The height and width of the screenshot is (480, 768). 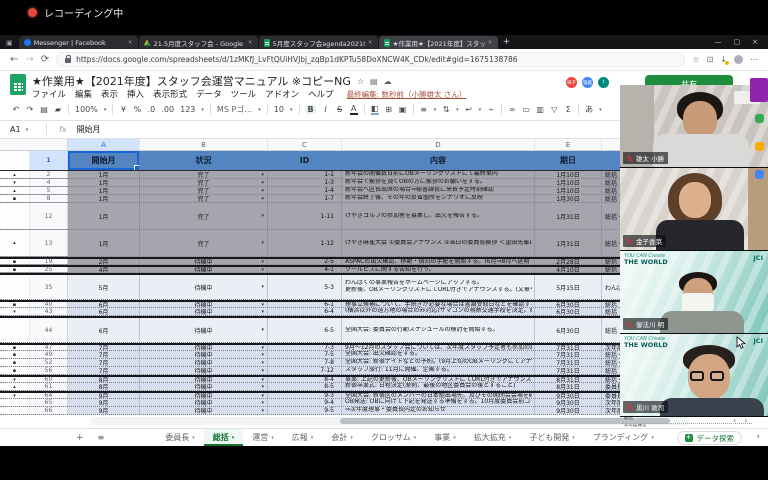 What do you see at coordinates (180, 437) in the screenshot?
I see `sheet-tab: 委員長 ▾` at bounding box center [180, 437].